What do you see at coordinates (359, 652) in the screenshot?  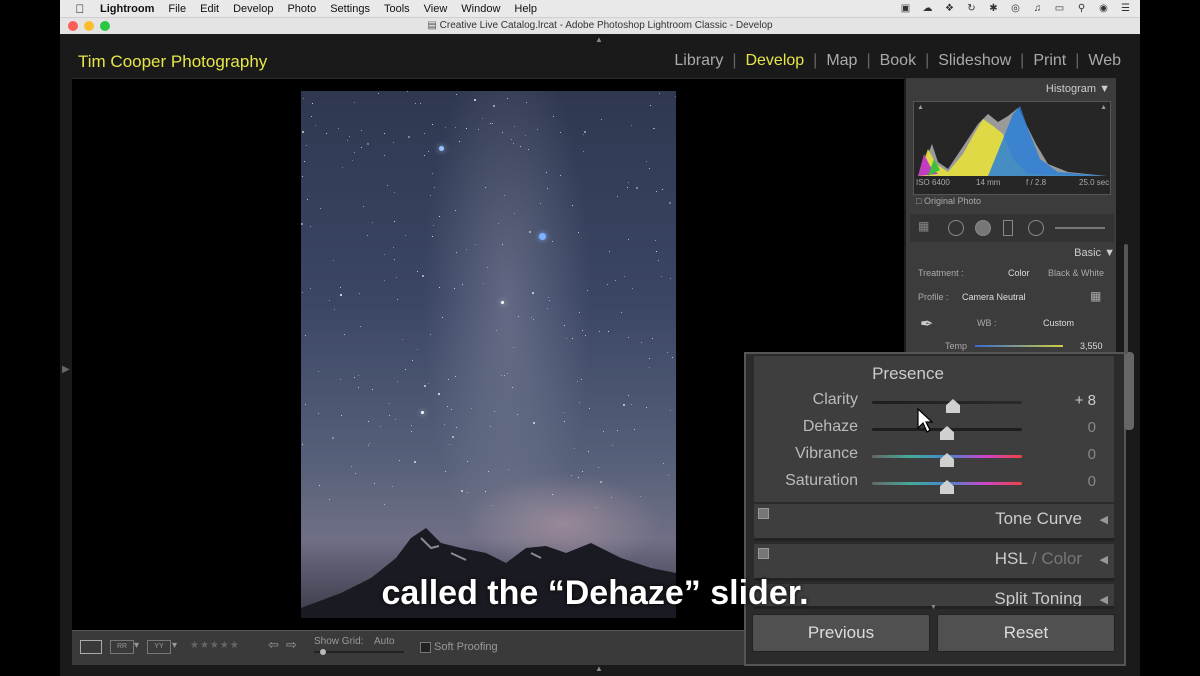 I see `grid-slider-track` at bounding box center [359, 652].